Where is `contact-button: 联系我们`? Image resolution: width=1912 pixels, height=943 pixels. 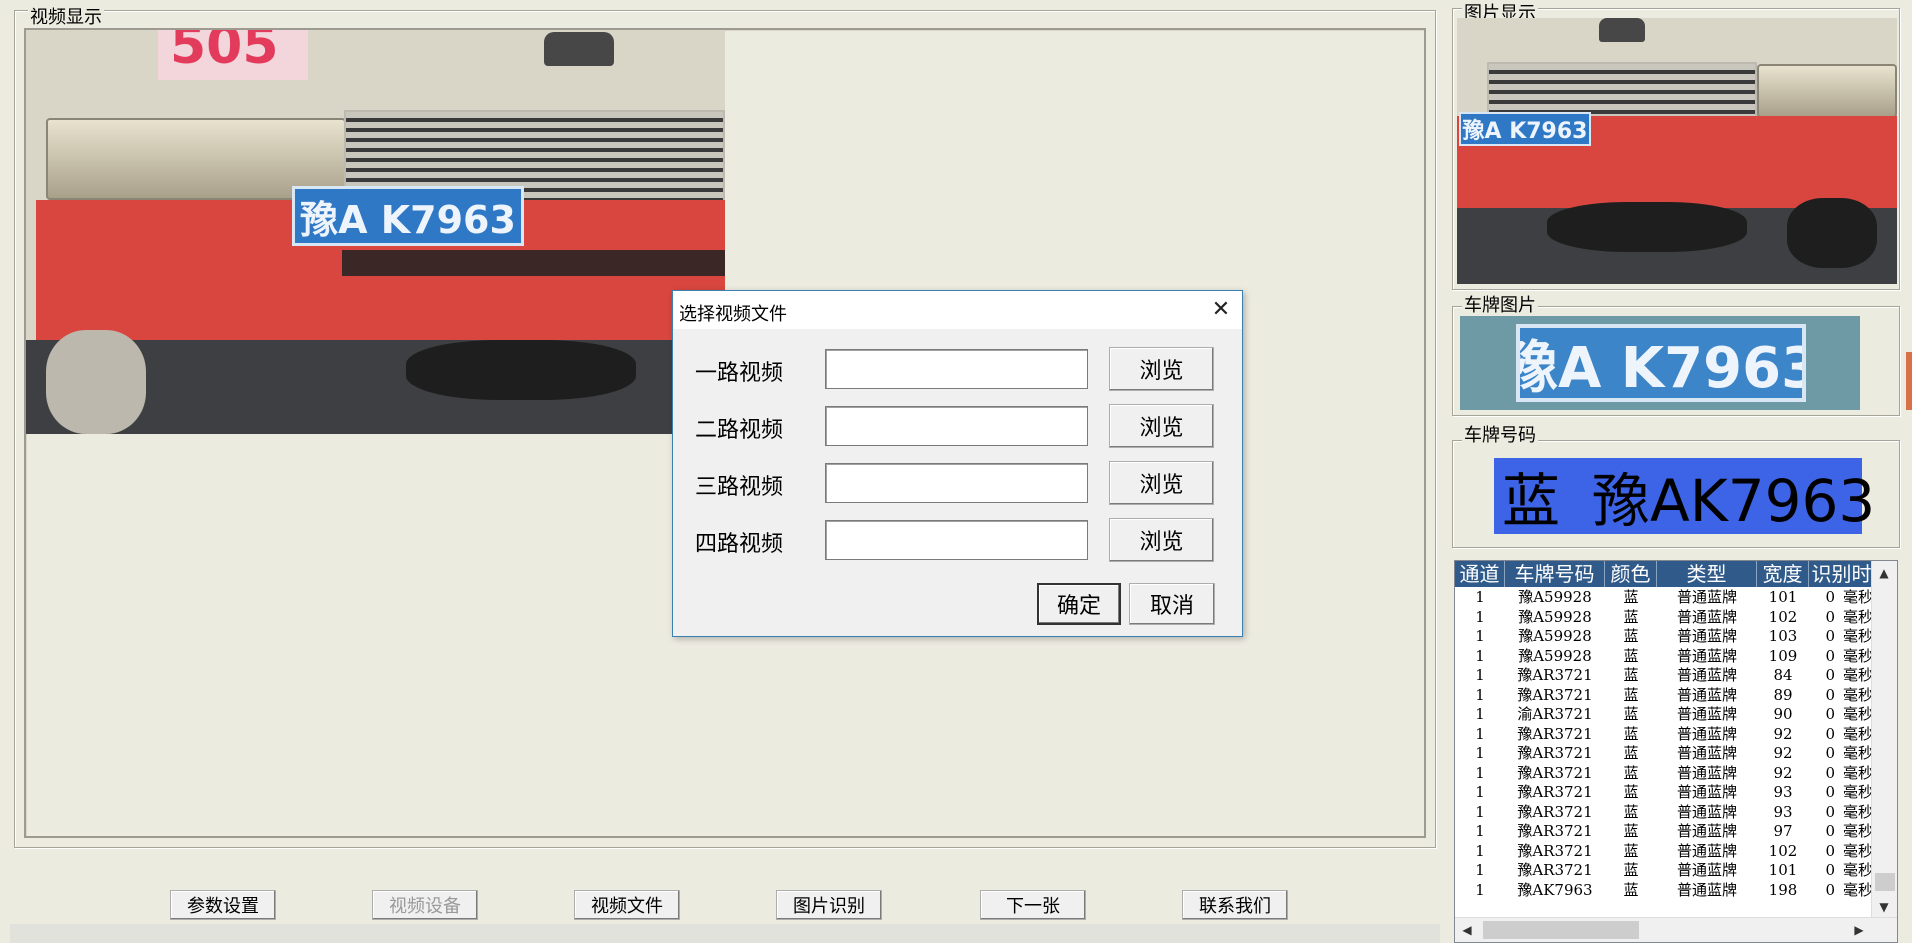
contact-button: 联系我们 is located at coordinates (1235, 905).